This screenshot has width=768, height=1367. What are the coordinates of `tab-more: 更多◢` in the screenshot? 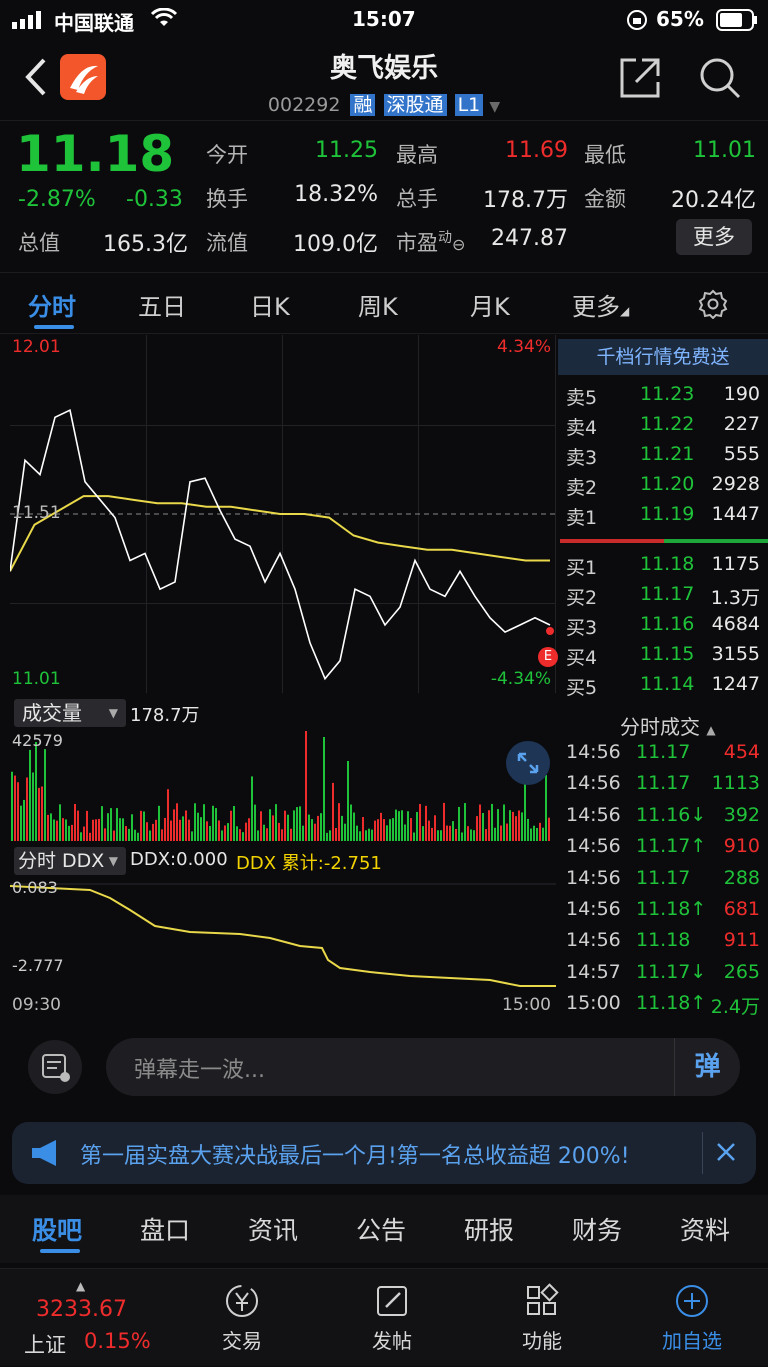 It's located at (600, 304).